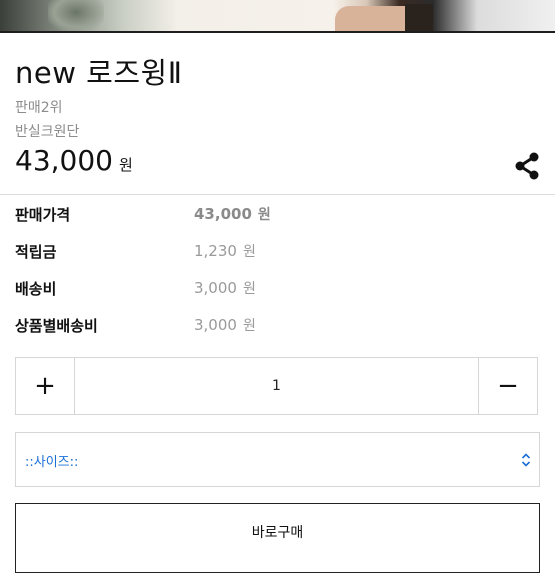 The image size is (555, 573). Describe the element at coordinates (526, 460) in the screenshot. I see `updown-chevron-icon` at that location.